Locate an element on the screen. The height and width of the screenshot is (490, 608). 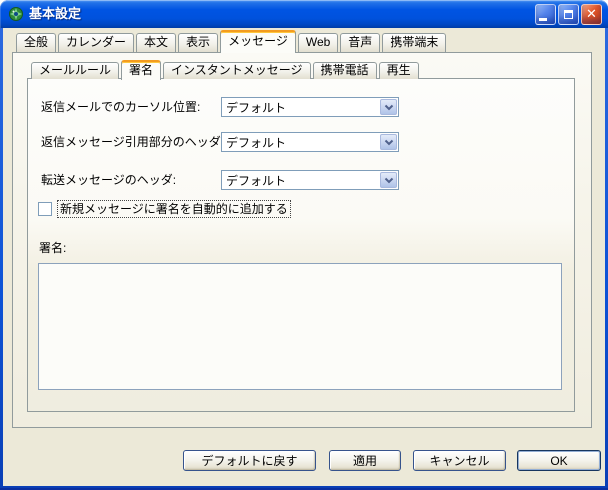
forward-header-label: 転送メッセージのヘッダ: is located at coordinates (109, 180).